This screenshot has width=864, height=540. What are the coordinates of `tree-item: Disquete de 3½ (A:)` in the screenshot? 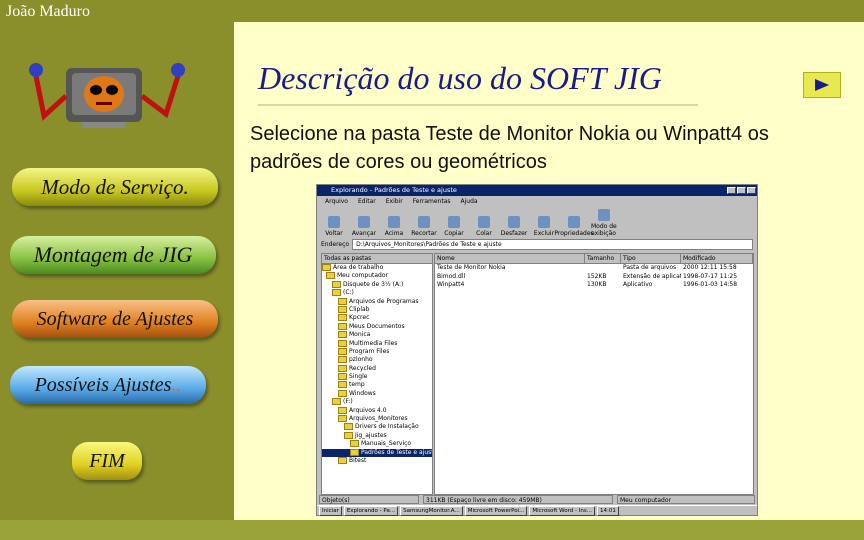 It's located at (377, 284).